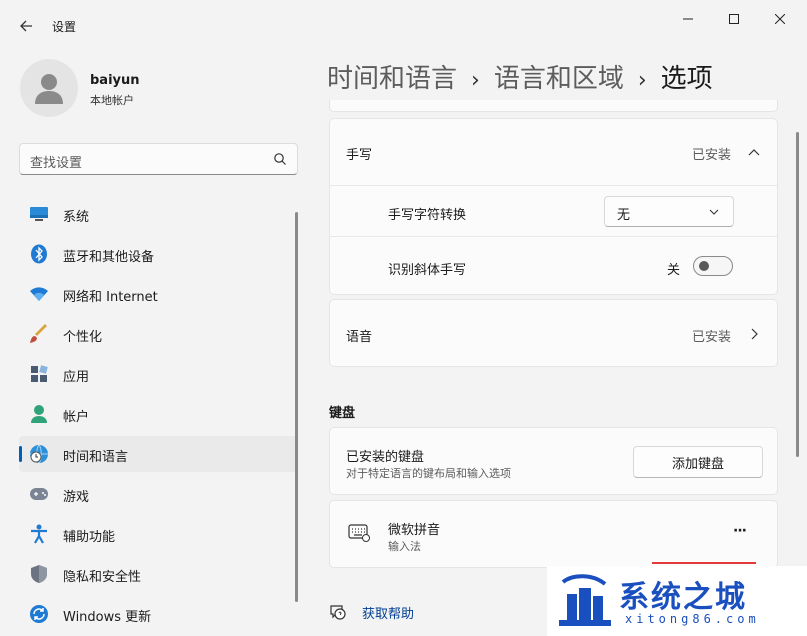 This screenshot has width=807, height=636. Describe the element at coordinates (712, 155) in the screenshot. I see `handwriting-status: 已安装` at that location.